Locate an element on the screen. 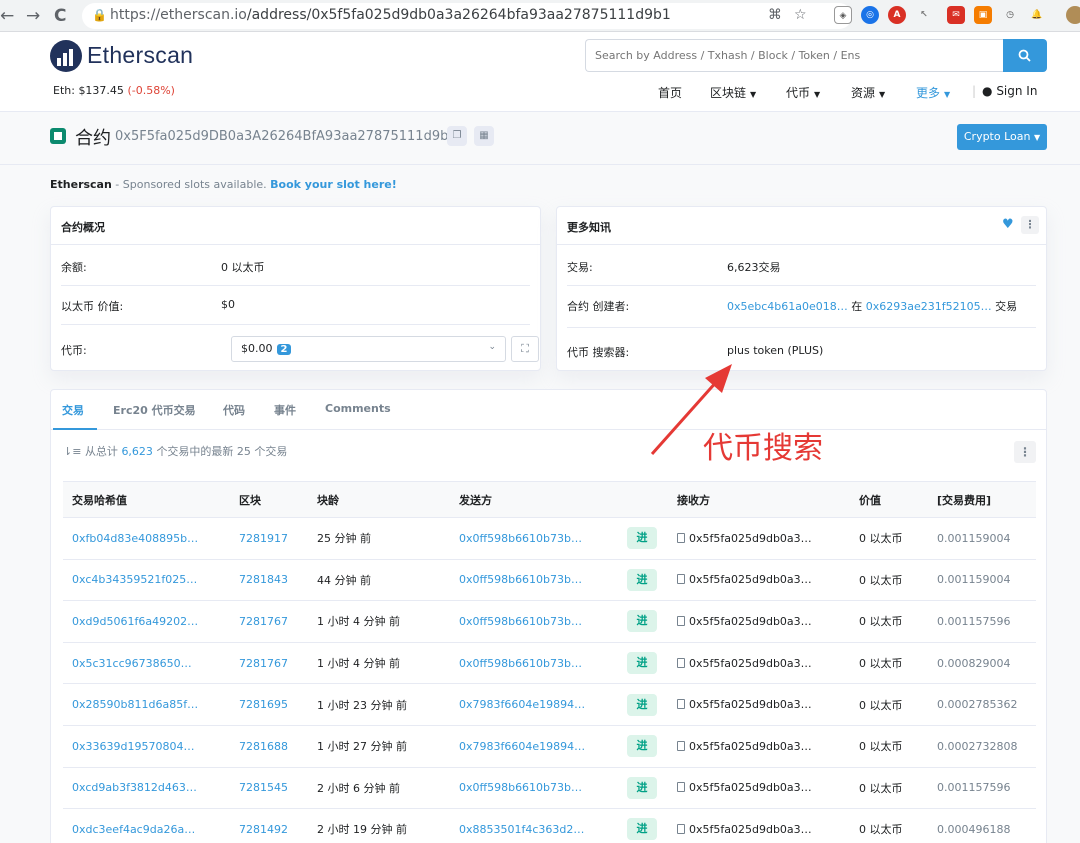  search-input is located at coordinates (794, 55).